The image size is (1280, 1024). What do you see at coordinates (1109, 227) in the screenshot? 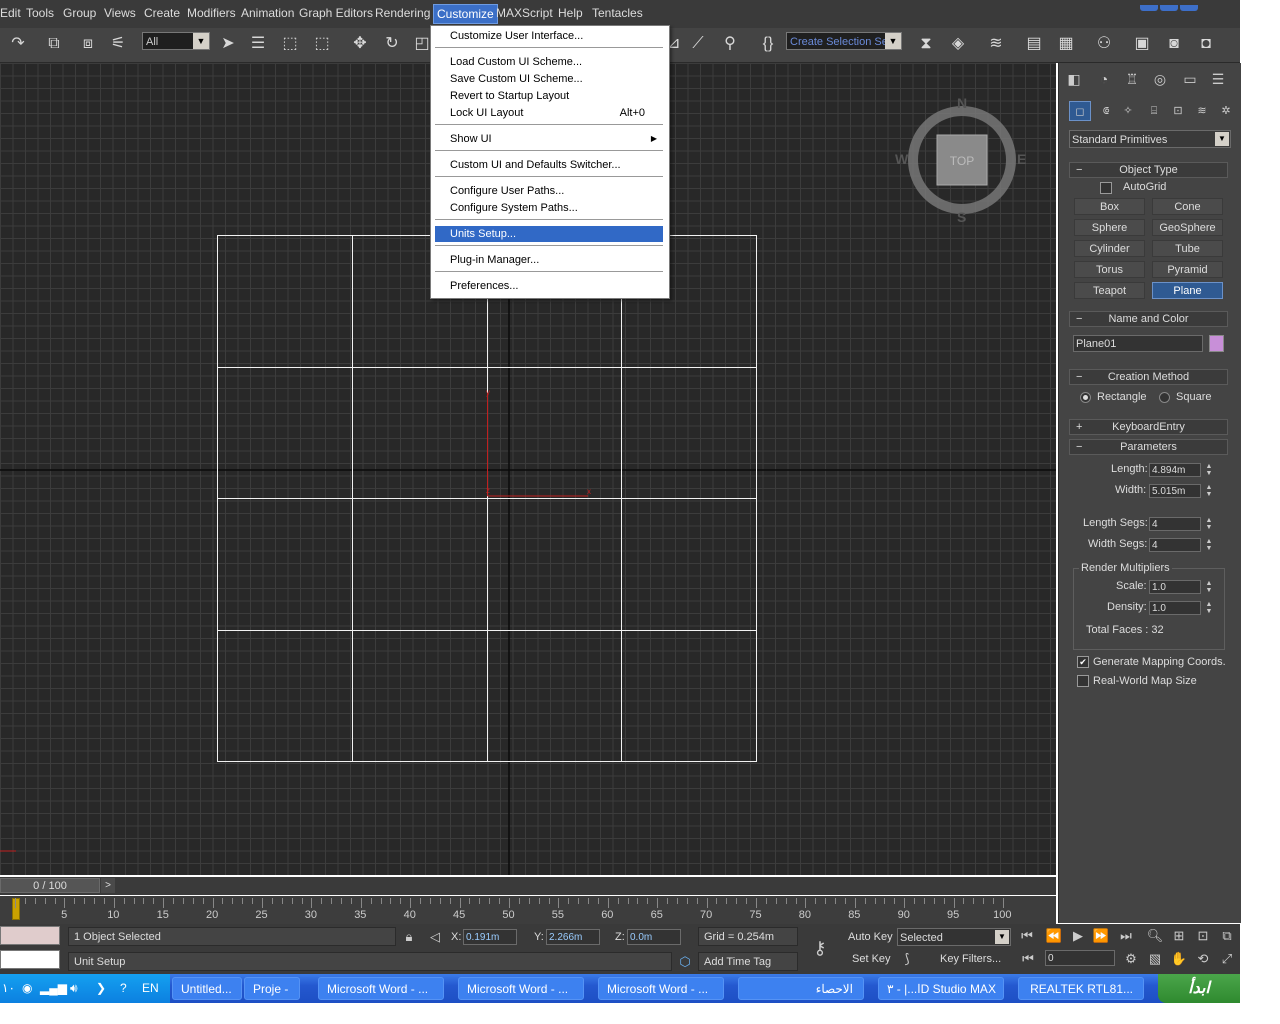
I see `sphere-button: Sphere` at bounding box center [1109, 227].